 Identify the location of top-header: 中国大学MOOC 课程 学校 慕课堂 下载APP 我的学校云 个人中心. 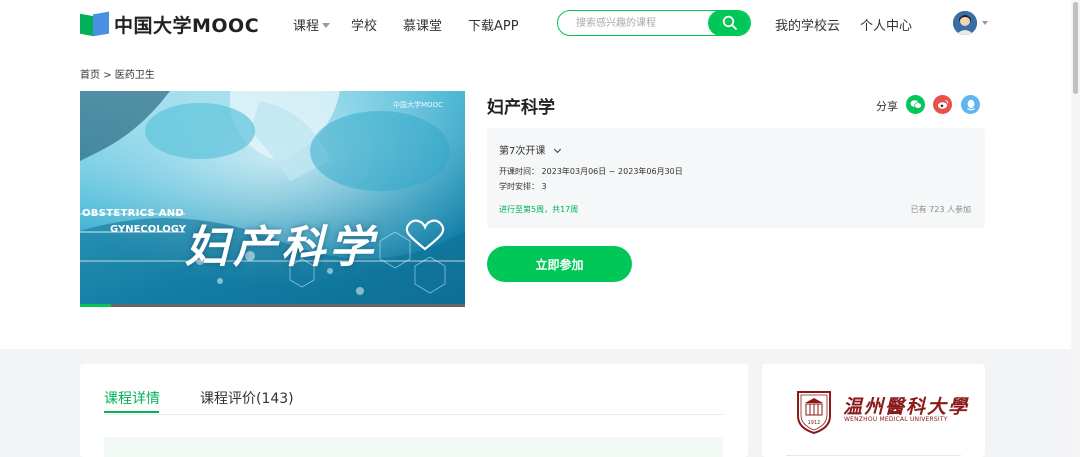
(540, 23).